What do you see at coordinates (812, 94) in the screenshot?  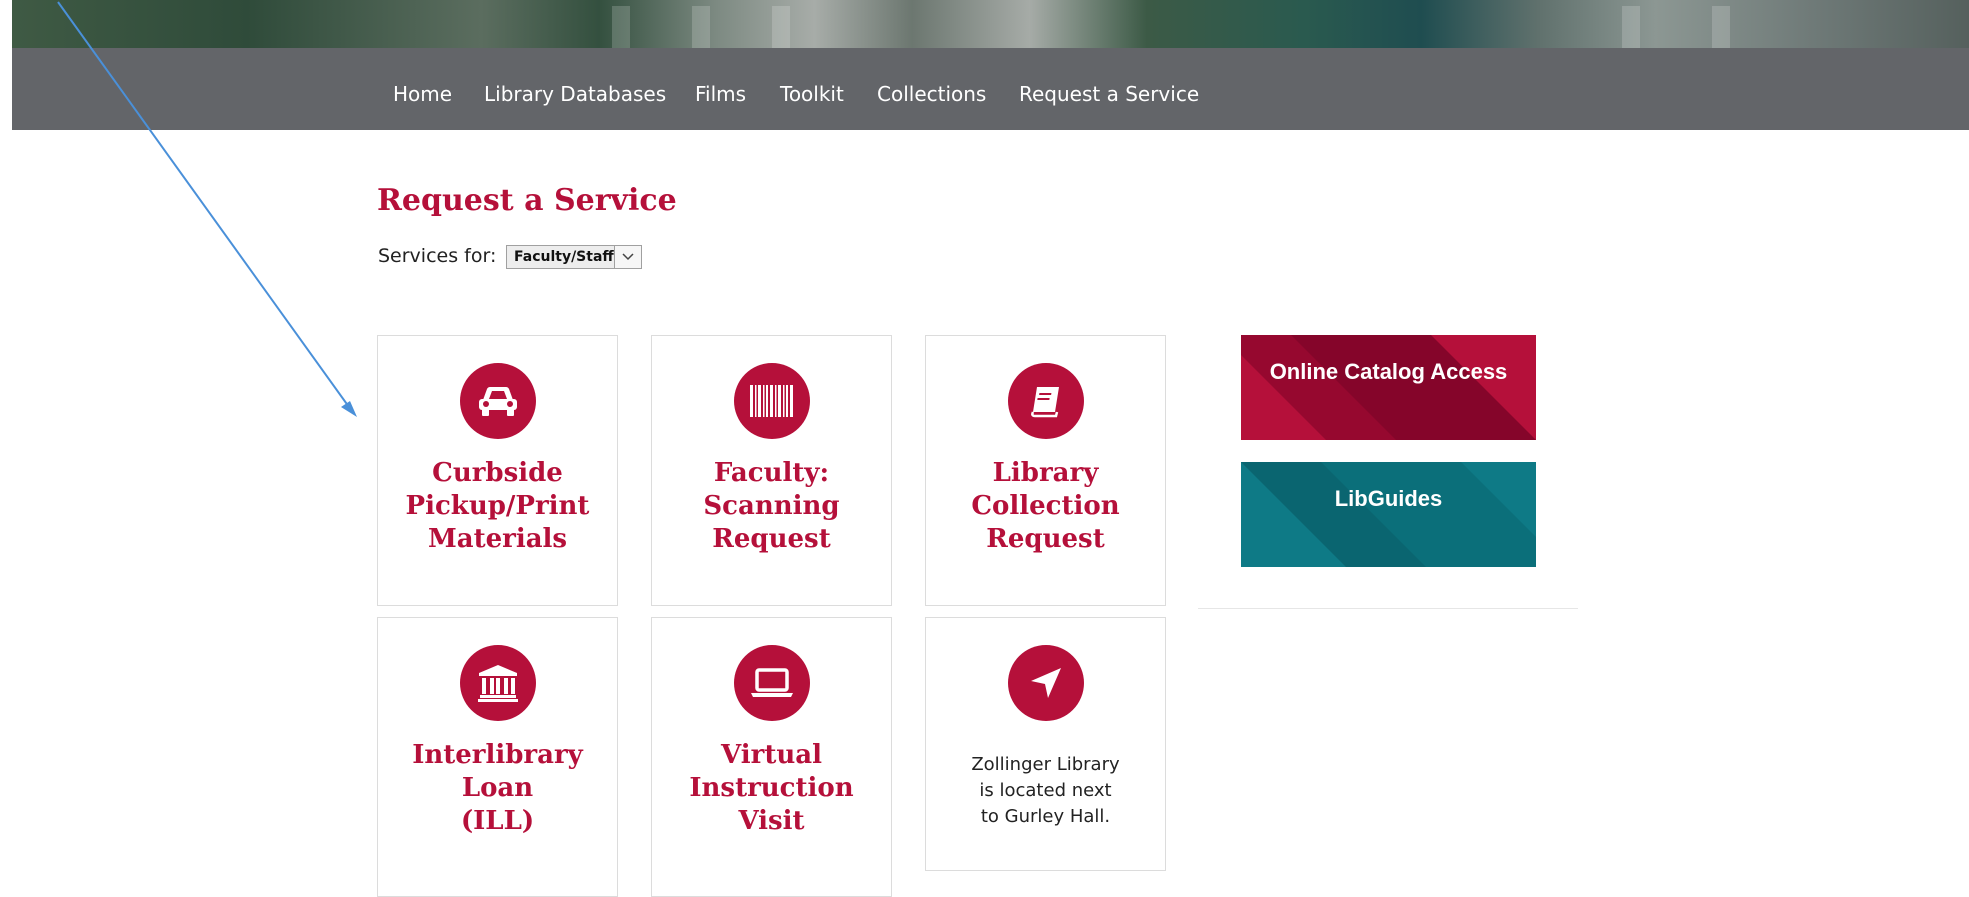 I see `nav-toolkit: Toolkit` at bounding box center [812, 94].